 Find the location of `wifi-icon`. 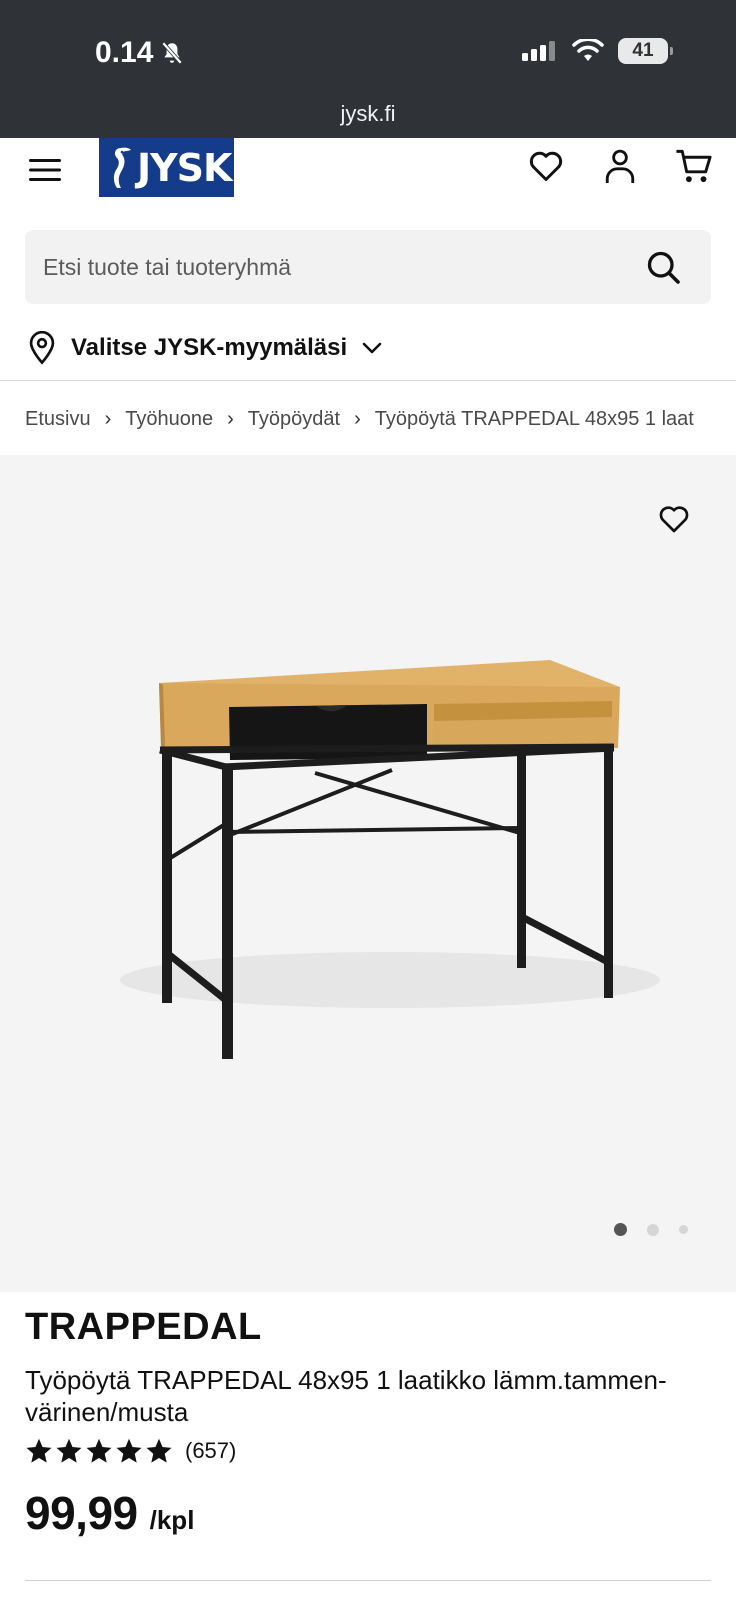

wifi-icon is located at coordinates (588, 50).